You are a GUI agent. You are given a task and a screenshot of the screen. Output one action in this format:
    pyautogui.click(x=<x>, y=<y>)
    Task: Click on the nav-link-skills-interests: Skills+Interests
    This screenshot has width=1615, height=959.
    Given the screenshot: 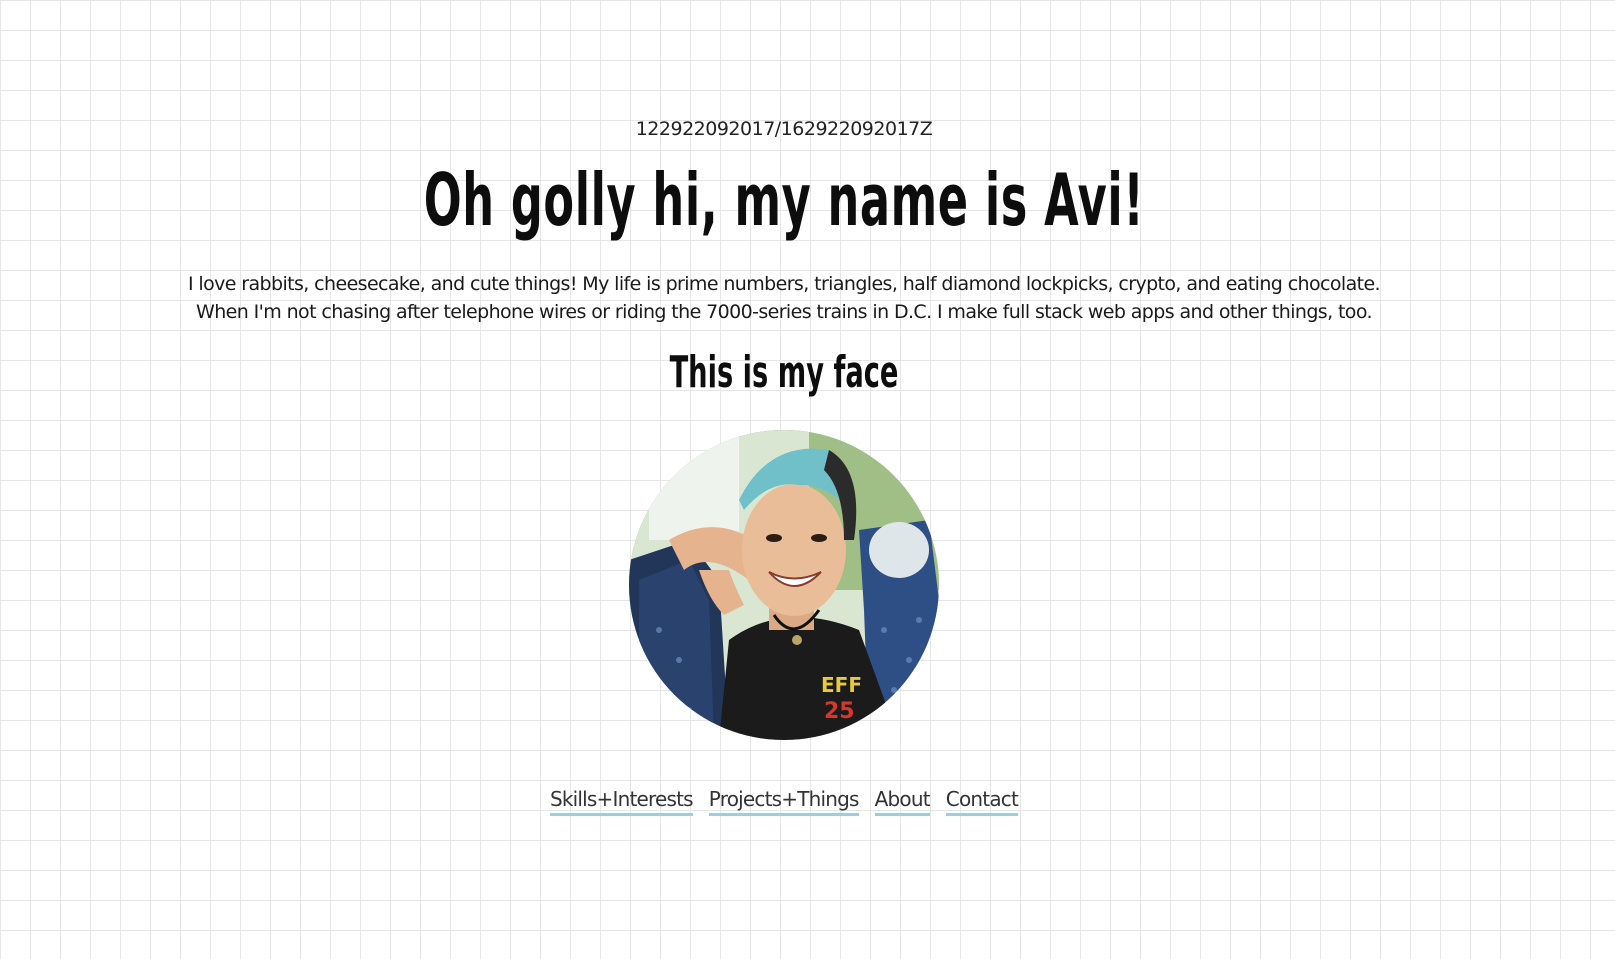 What is the action you would take?
    pyautogui.click(x=621, y=801)
    